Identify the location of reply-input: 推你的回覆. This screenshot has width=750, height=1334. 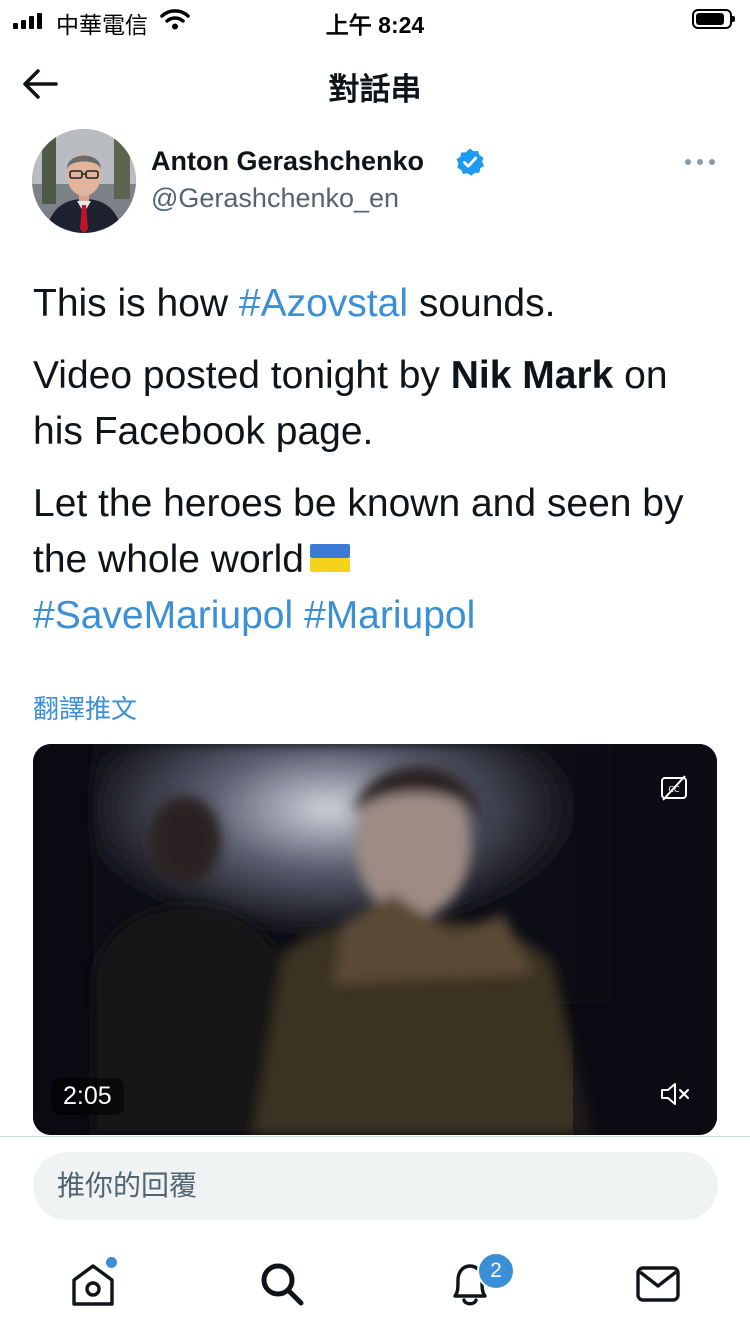
(375, 1186).